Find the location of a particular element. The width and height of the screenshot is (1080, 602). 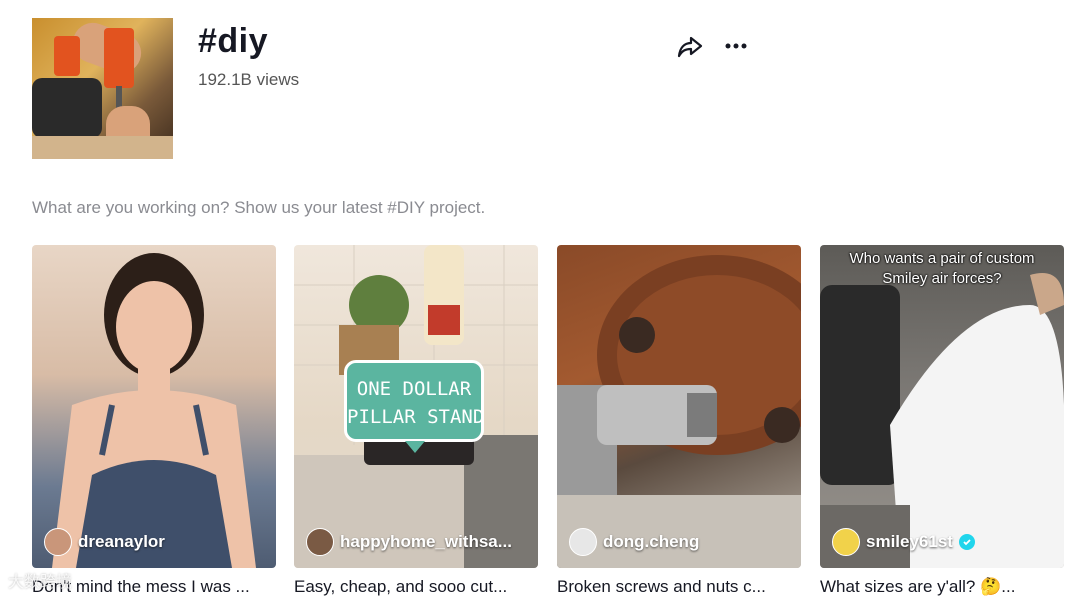

more-horizontal-icon is located at coordinates (736, 46).